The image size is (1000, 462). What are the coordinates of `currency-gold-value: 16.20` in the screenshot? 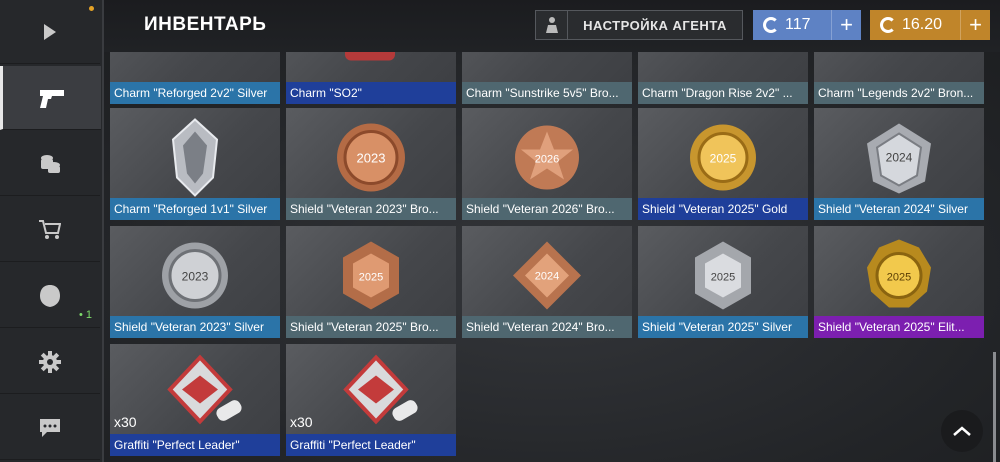 It's located at (922, 24).